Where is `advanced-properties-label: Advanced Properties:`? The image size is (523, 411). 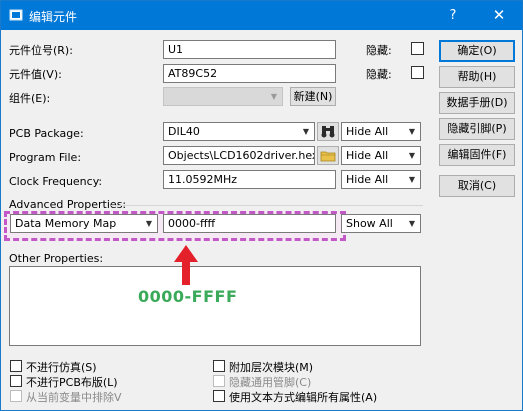 advanced-properties-label: Advanced Properties: is located at coordinates (68, 204).